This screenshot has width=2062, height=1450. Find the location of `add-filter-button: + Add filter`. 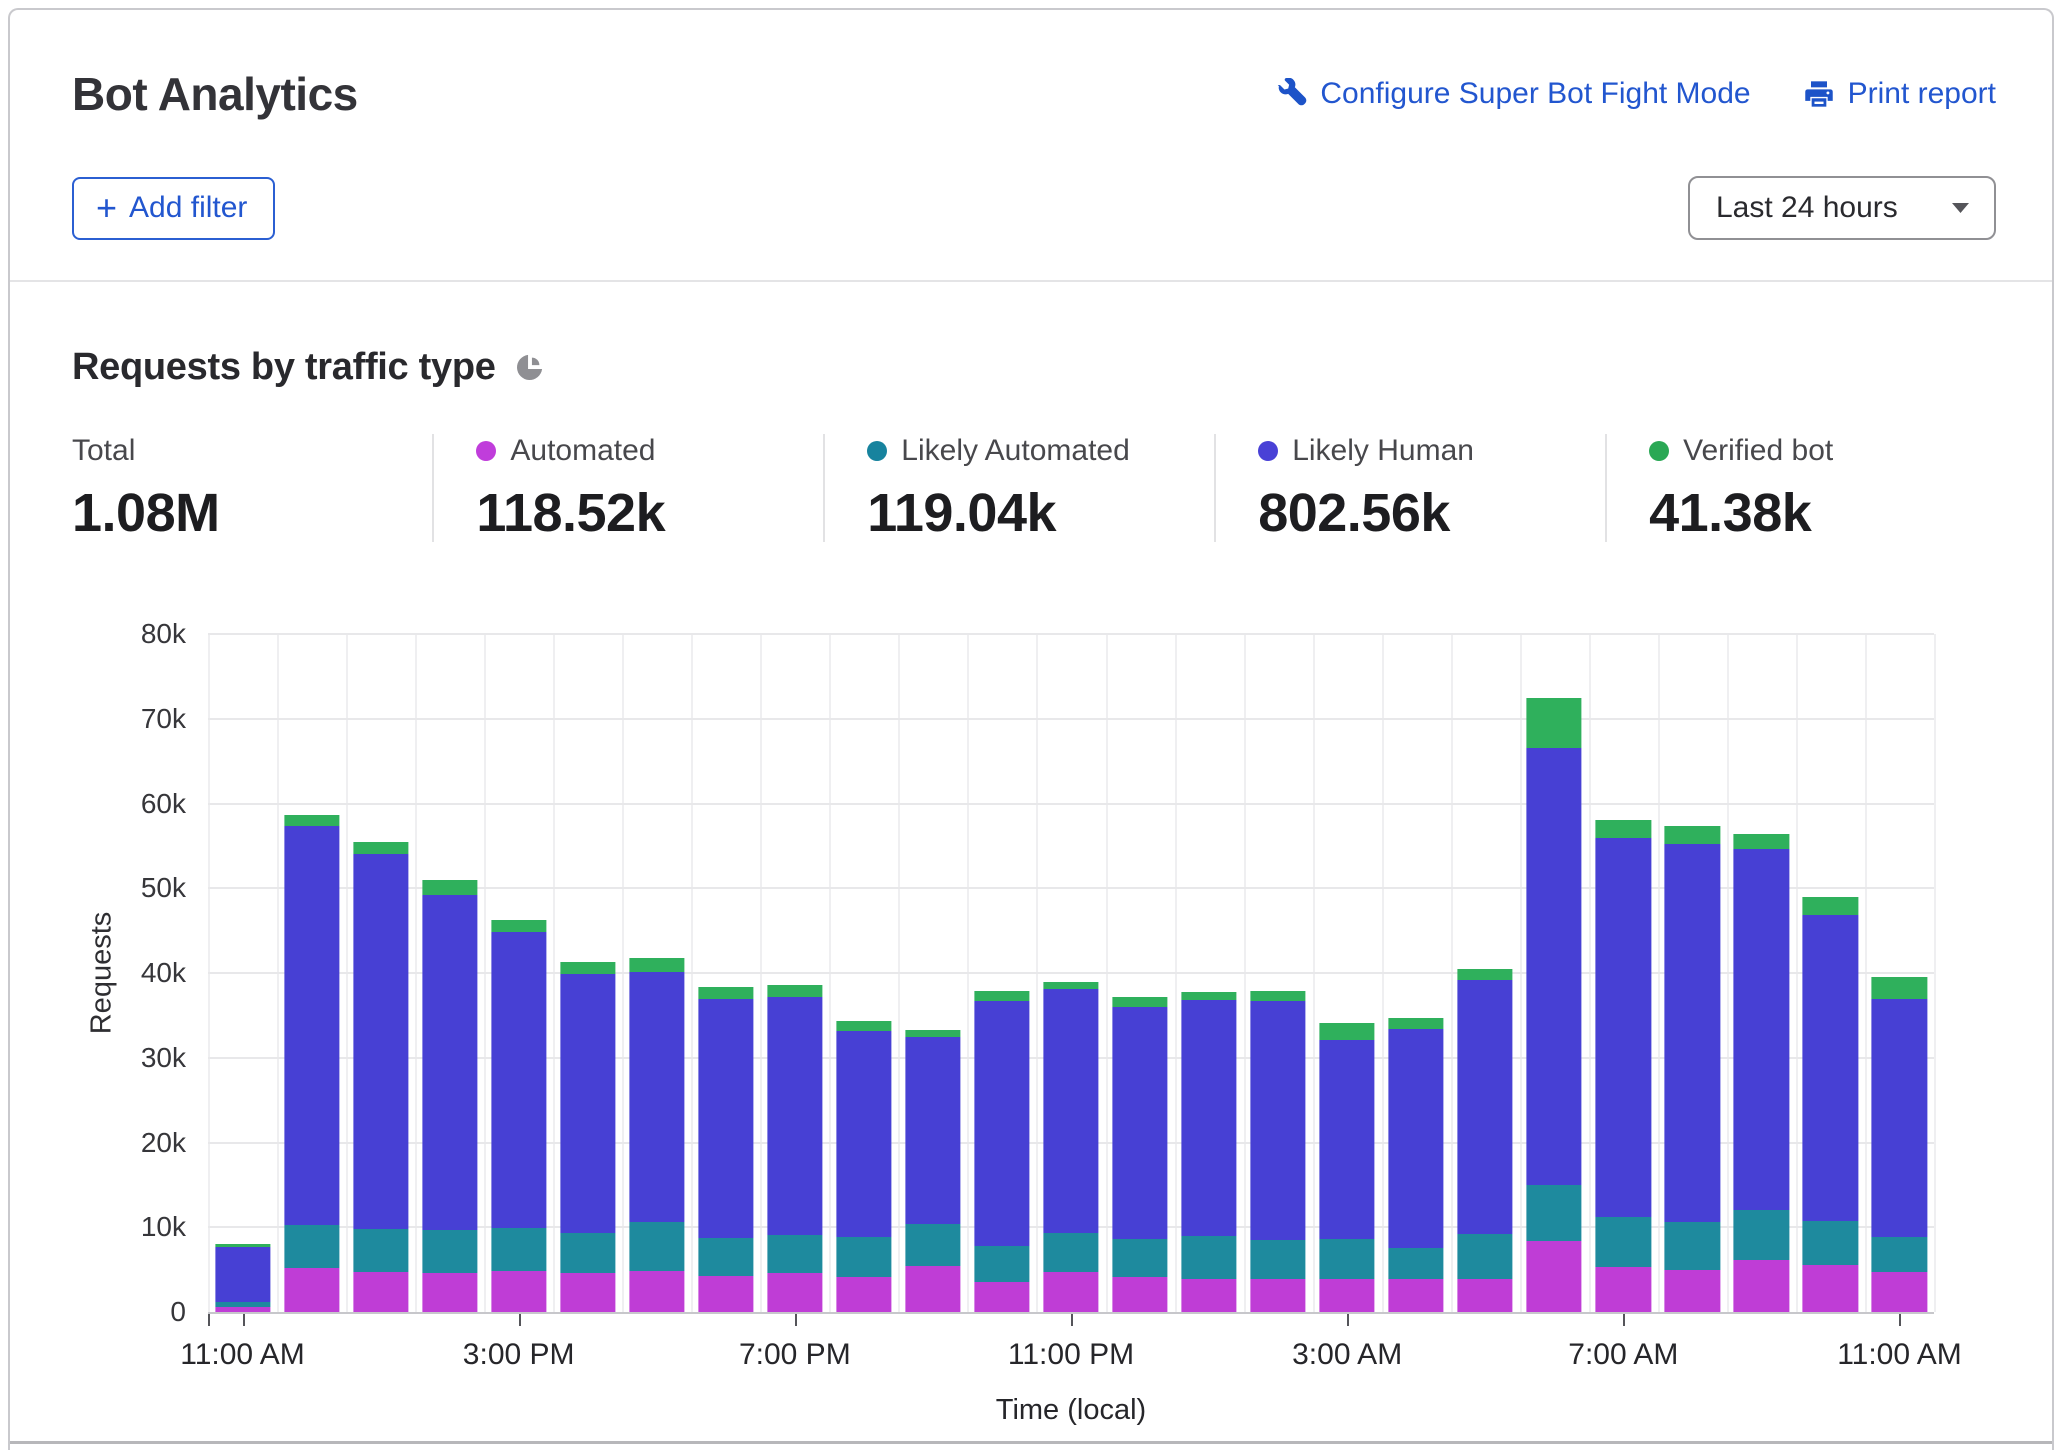

add-filter-button: + Add filter is located at coordinates (174, 208).